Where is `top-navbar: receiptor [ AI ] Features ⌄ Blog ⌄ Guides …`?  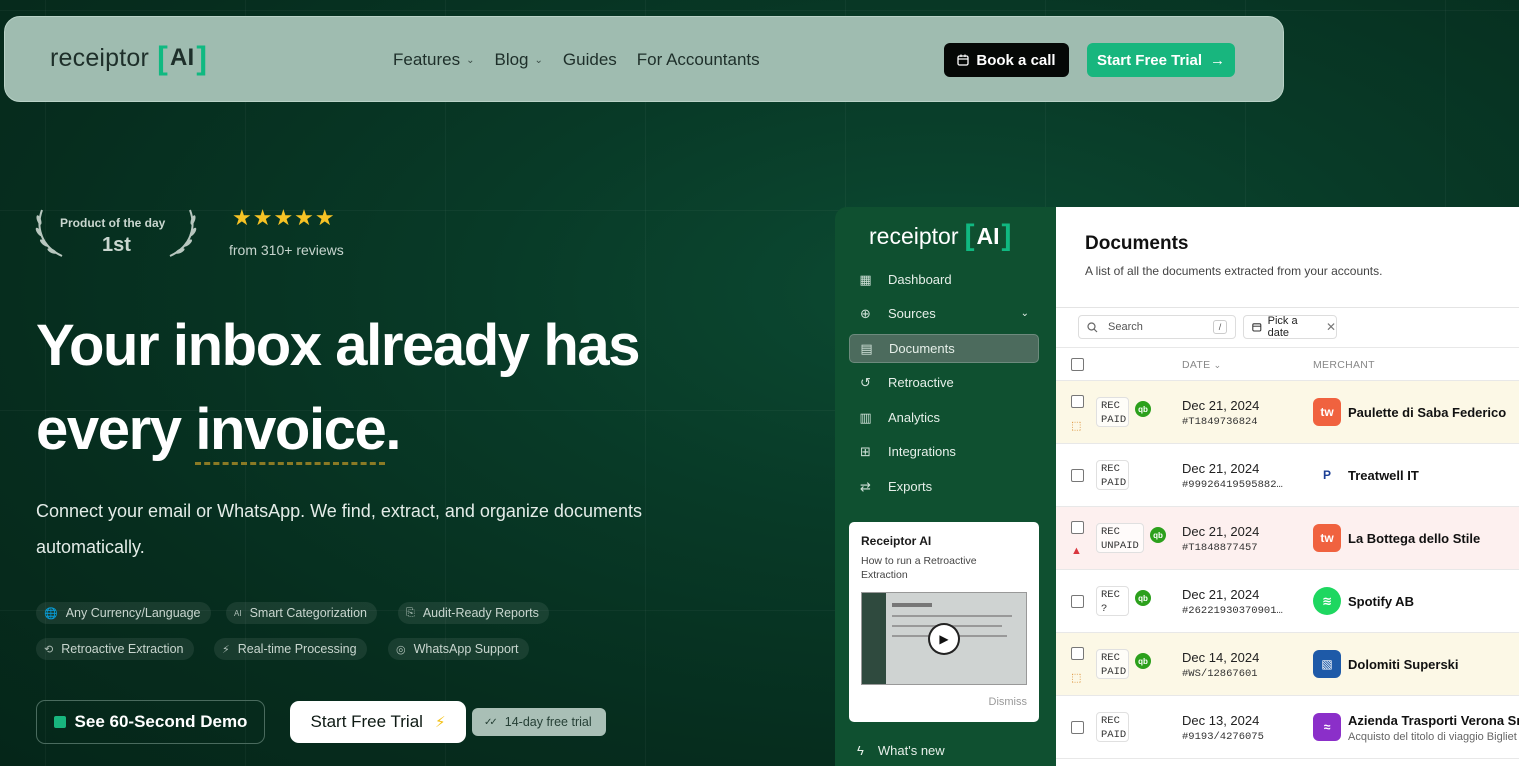
top-navbar: receiptor [ AI ] Features ⌄ Blog ⌄ Guides … is located at coordinates (644, 59).